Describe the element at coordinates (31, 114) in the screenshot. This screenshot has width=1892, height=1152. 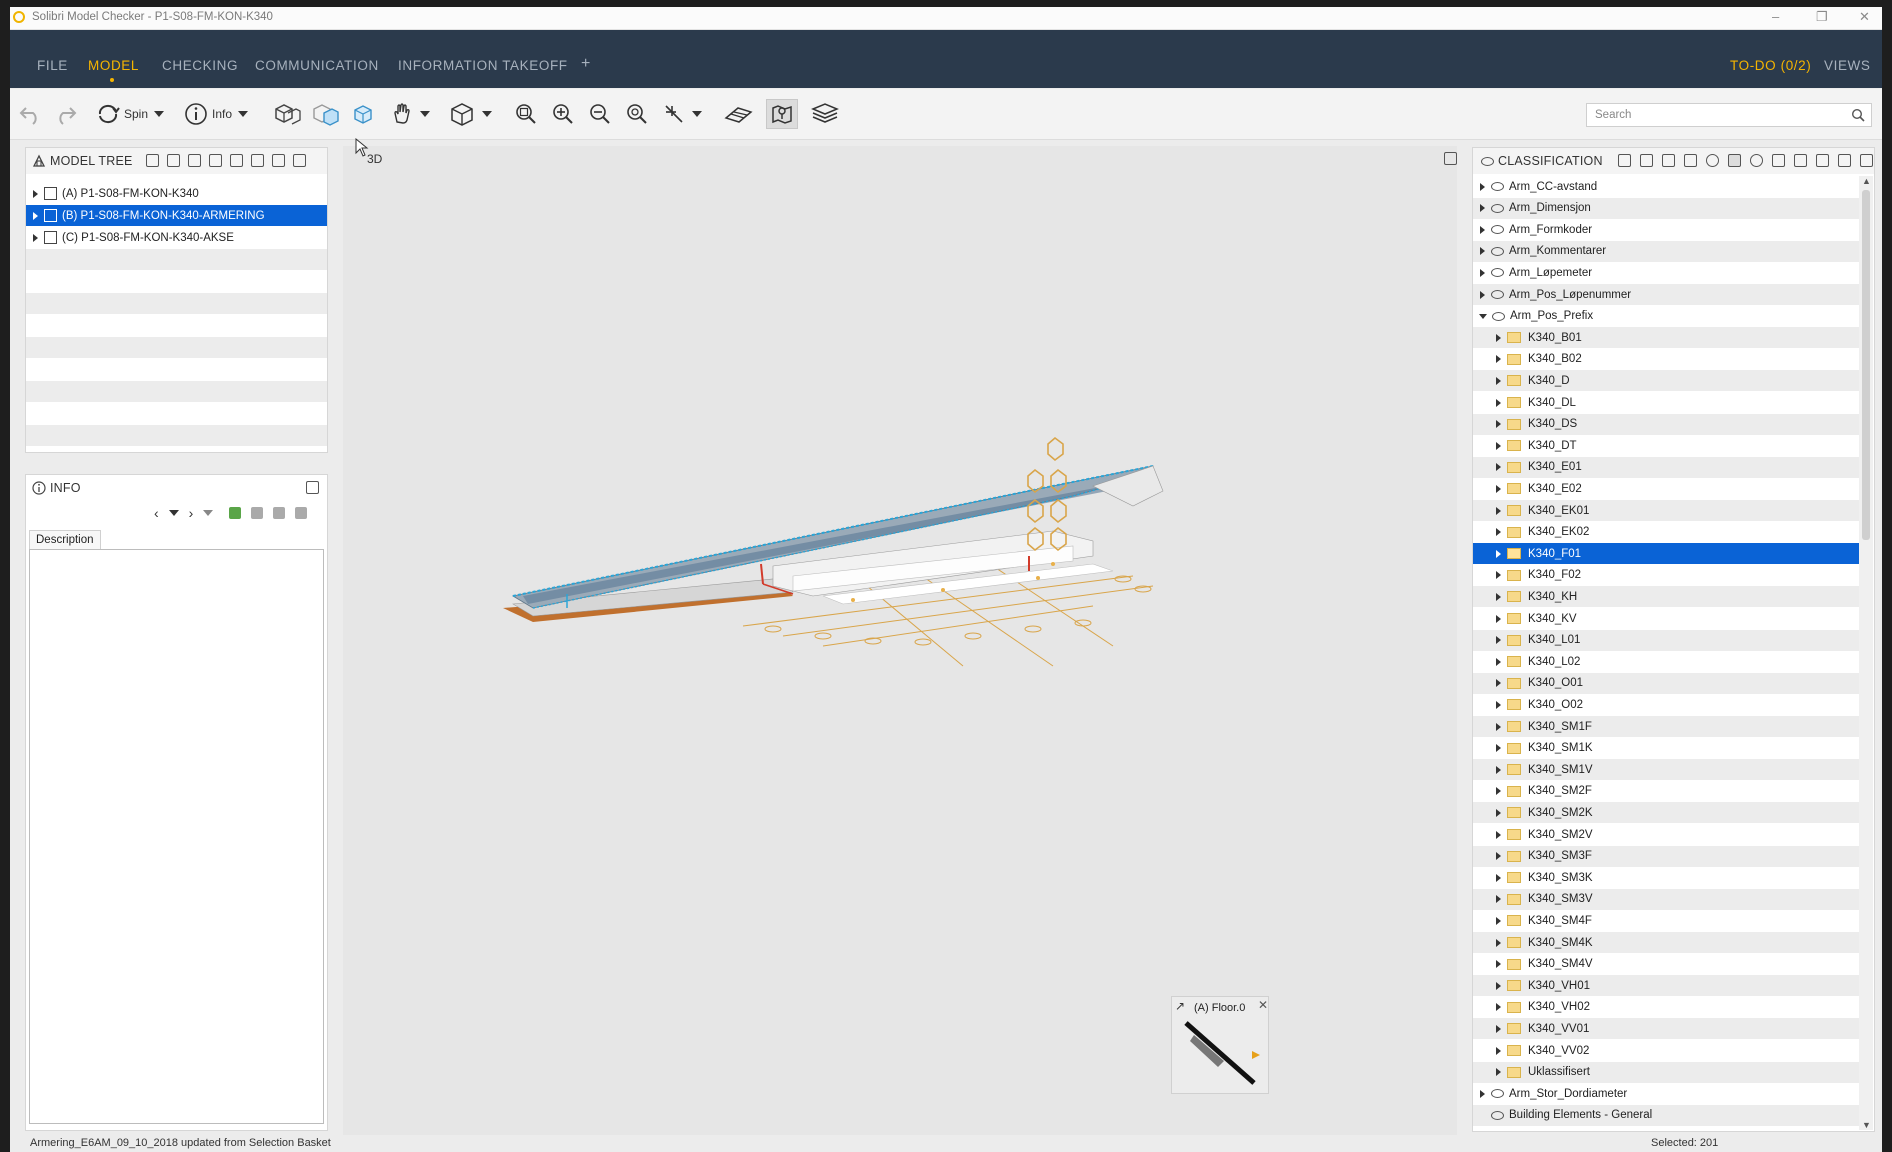
I see `undo-icon` at that location.